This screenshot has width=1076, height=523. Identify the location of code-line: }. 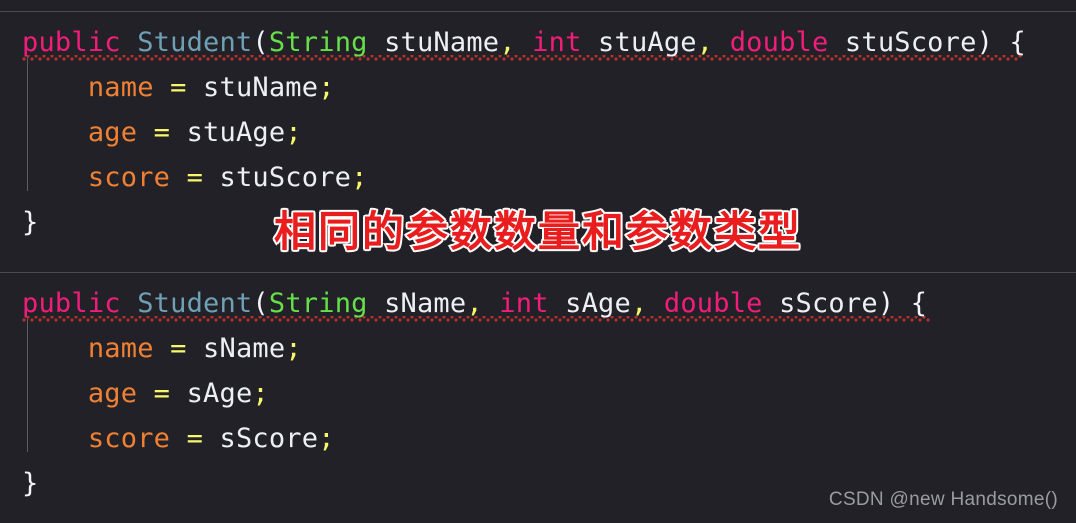
(30, 484).